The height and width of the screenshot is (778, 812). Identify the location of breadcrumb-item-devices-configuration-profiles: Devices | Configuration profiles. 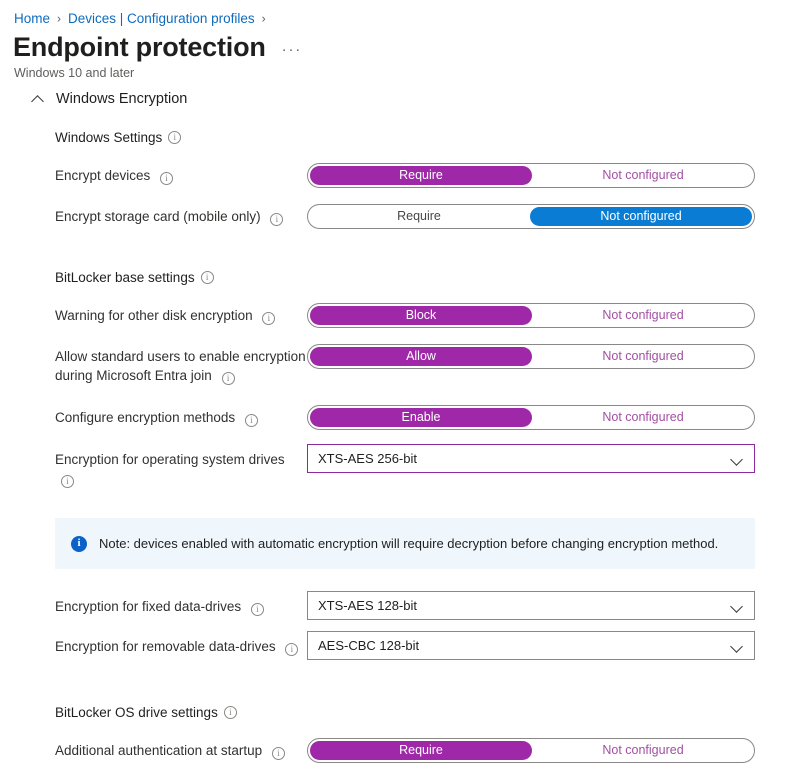
(161, 18).